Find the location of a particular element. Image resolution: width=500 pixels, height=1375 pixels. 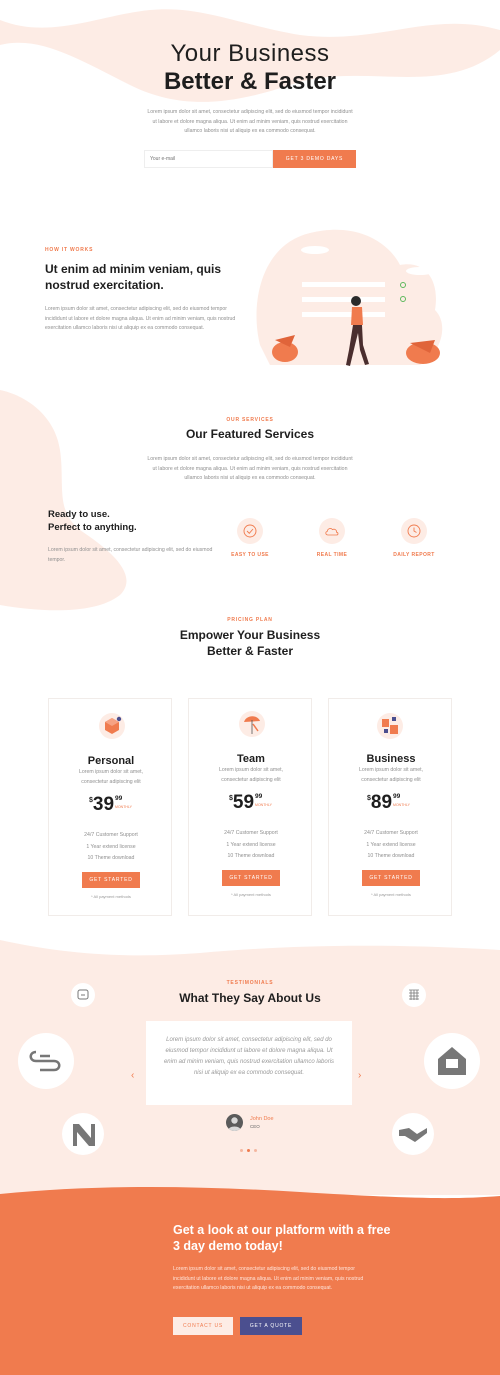

client-logo-chat-icon is located at coordinates (83, 995).